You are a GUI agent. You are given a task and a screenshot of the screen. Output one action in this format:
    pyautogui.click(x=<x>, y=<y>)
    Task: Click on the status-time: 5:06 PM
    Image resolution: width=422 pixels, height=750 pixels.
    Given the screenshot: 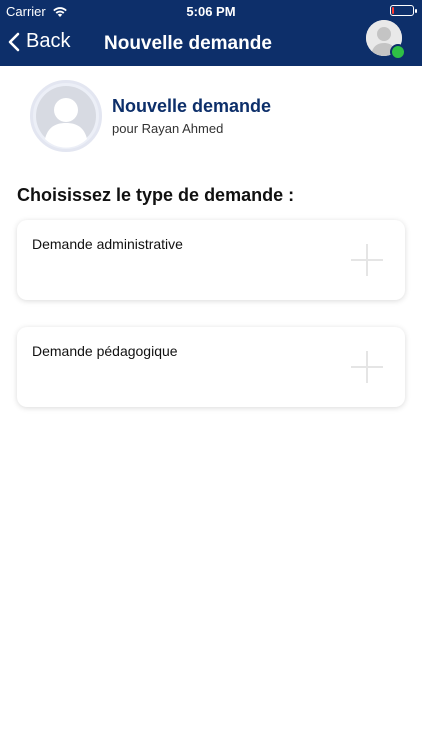 What is the action you would take?
    pyautogui.click(x=211, y=11)
    